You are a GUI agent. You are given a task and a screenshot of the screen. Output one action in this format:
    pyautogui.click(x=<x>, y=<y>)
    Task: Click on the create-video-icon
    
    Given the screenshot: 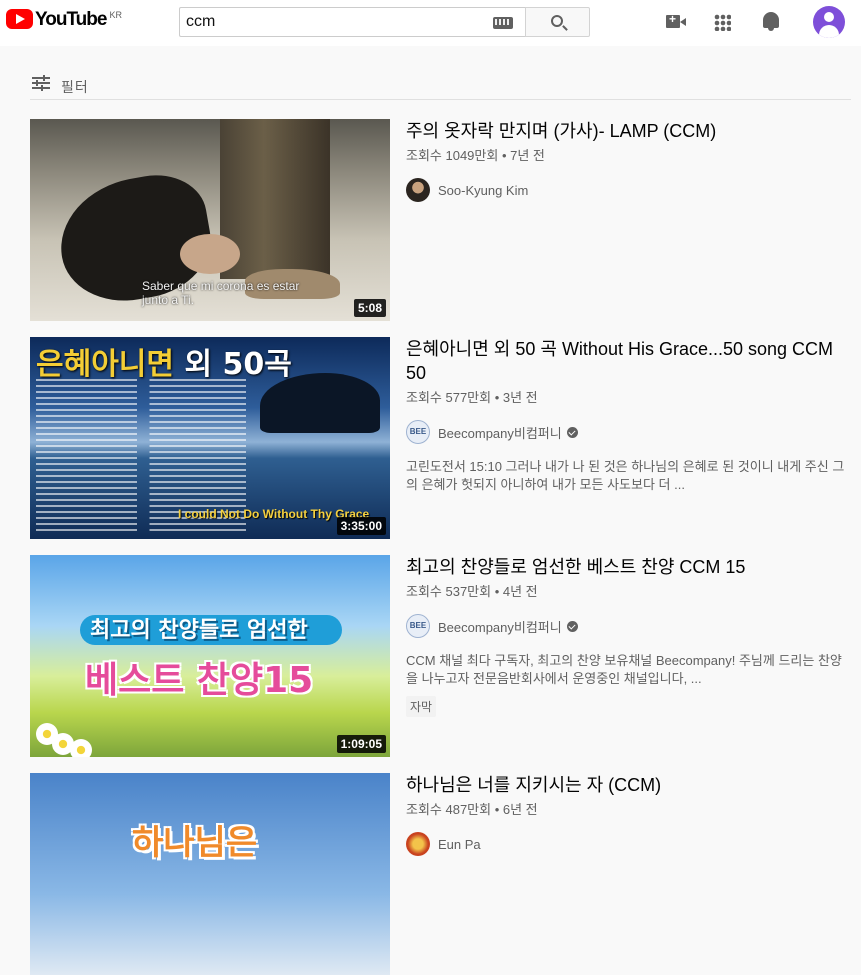 What is the action you would take?
    pyautogui.click(x=676, y=20)
    